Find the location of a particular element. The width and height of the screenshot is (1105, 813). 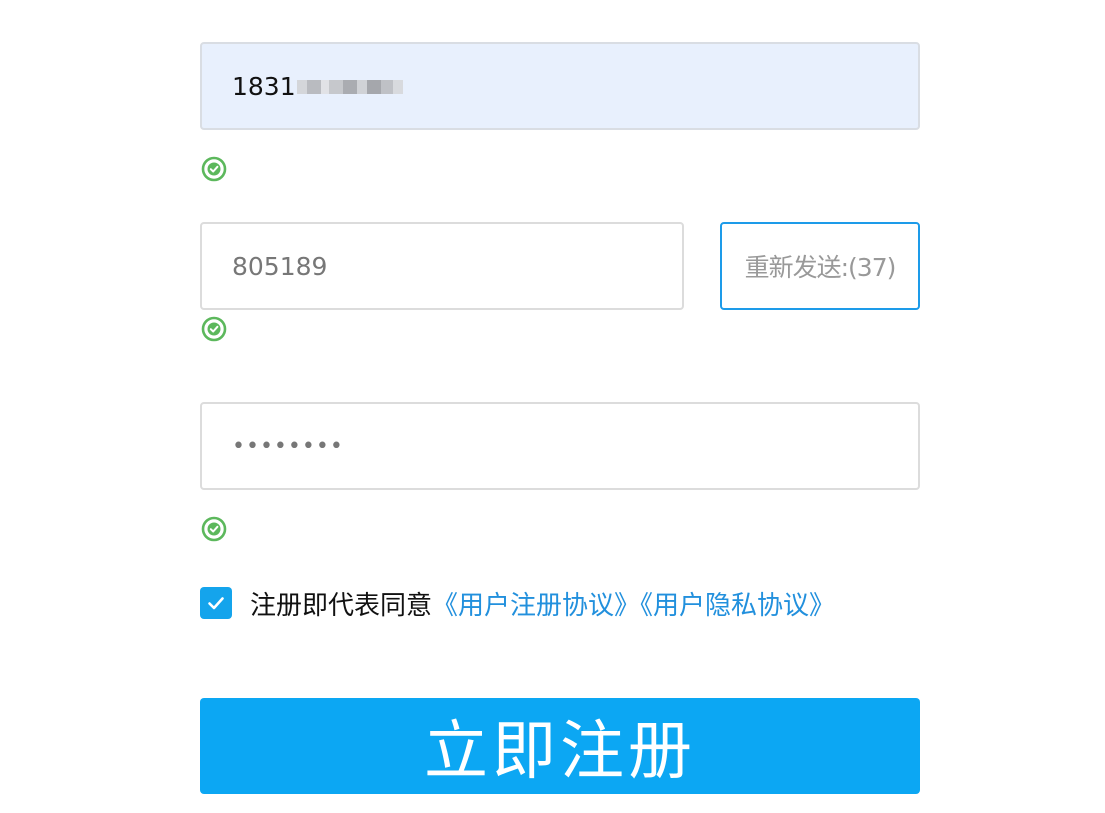

register-button: 立即注册 is located at coordinates (560, 746).